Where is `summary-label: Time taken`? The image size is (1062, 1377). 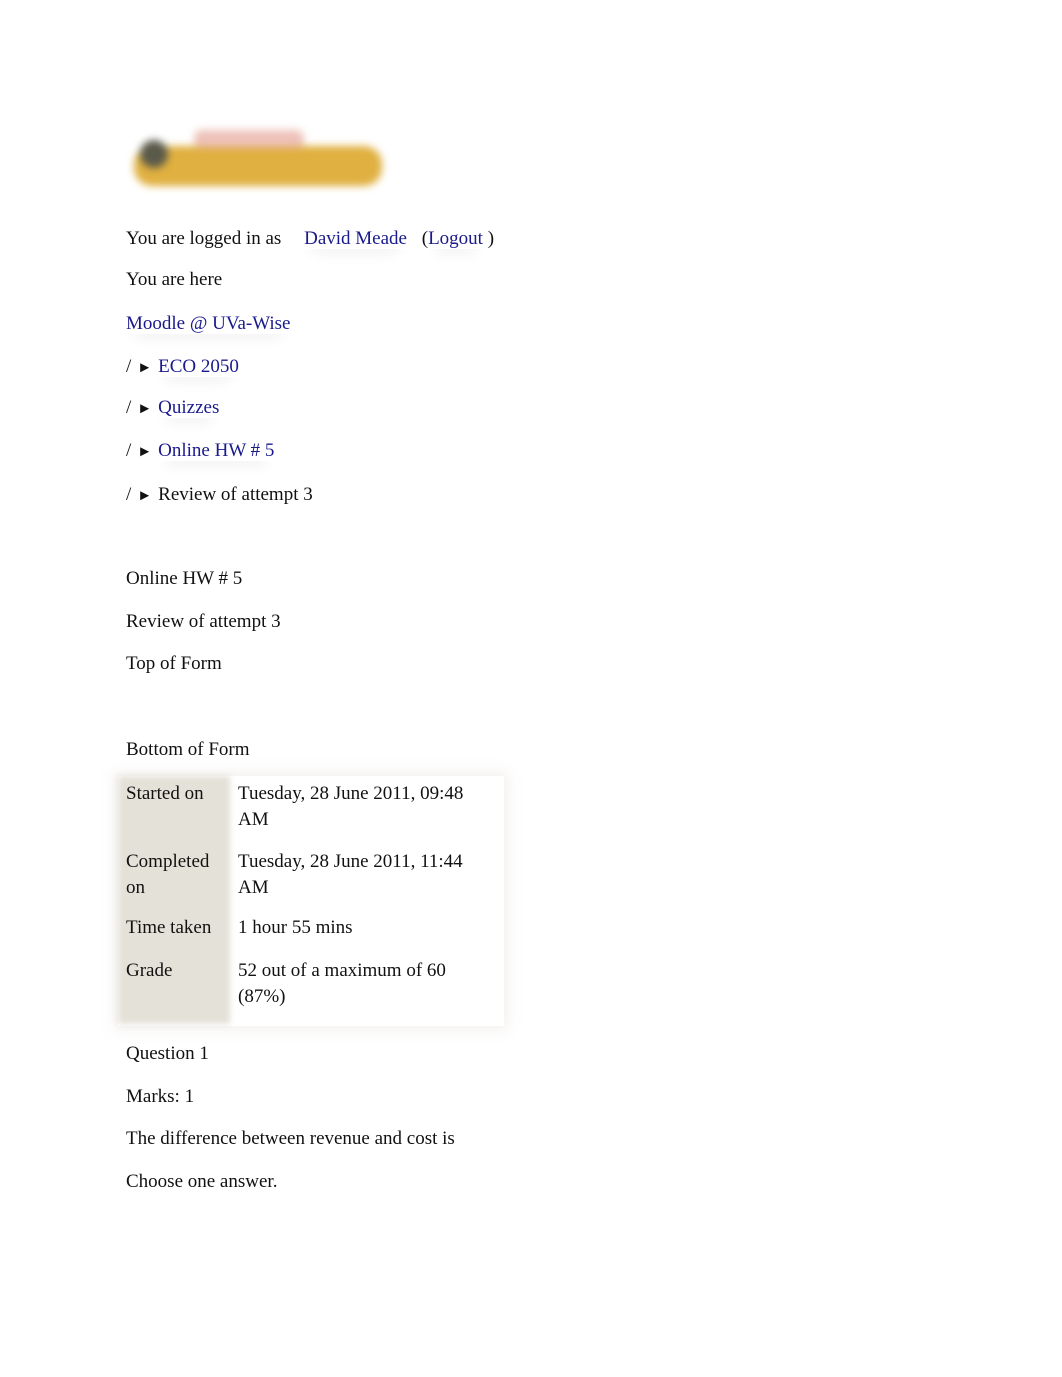 summary-label: Time taken is located at coordinates (169, 927).